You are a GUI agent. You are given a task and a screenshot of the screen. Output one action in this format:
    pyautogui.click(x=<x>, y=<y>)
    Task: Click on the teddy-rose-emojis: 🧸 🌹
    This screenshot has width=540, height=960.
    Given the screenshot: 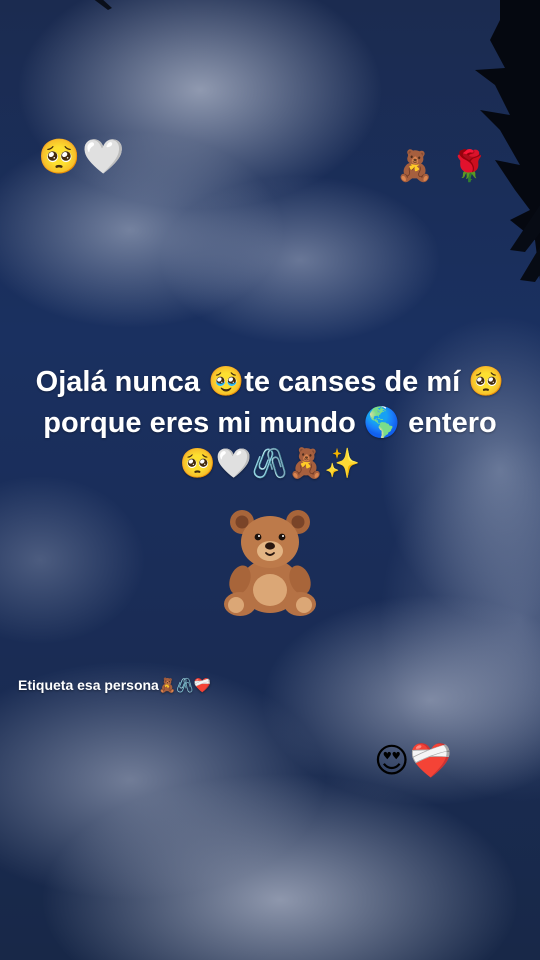 What is the action you would take?
    pyautogui.click(x=442, y=166)
    